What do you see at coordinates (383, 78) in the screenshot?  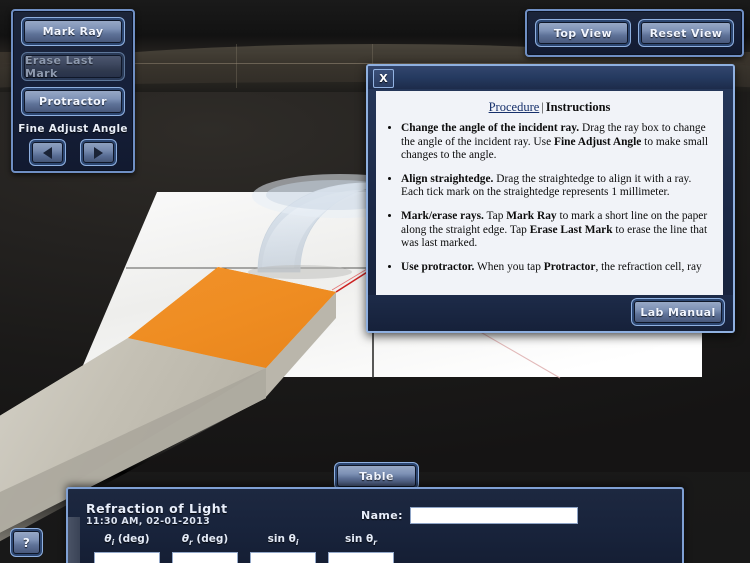 I see `close-icon: X` at bounding box center [383, 78].